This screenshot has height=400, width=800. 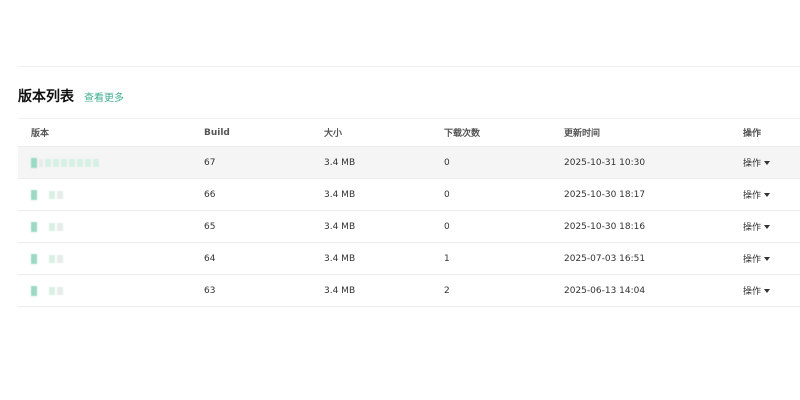 What do you see at coordinates (409, 66) in the screenshot?
I see `top-divider` at bounding box center [409, 66].